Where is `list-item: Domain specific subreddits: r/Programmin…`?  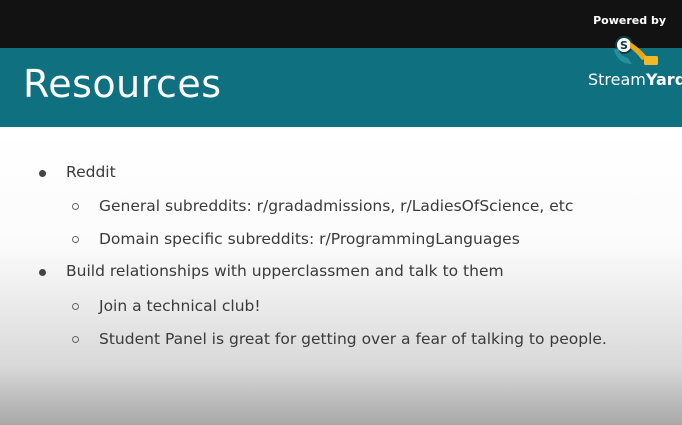 list-item: Domain specific subreddits: r/Programmin… is located at coordinates (309, 239).